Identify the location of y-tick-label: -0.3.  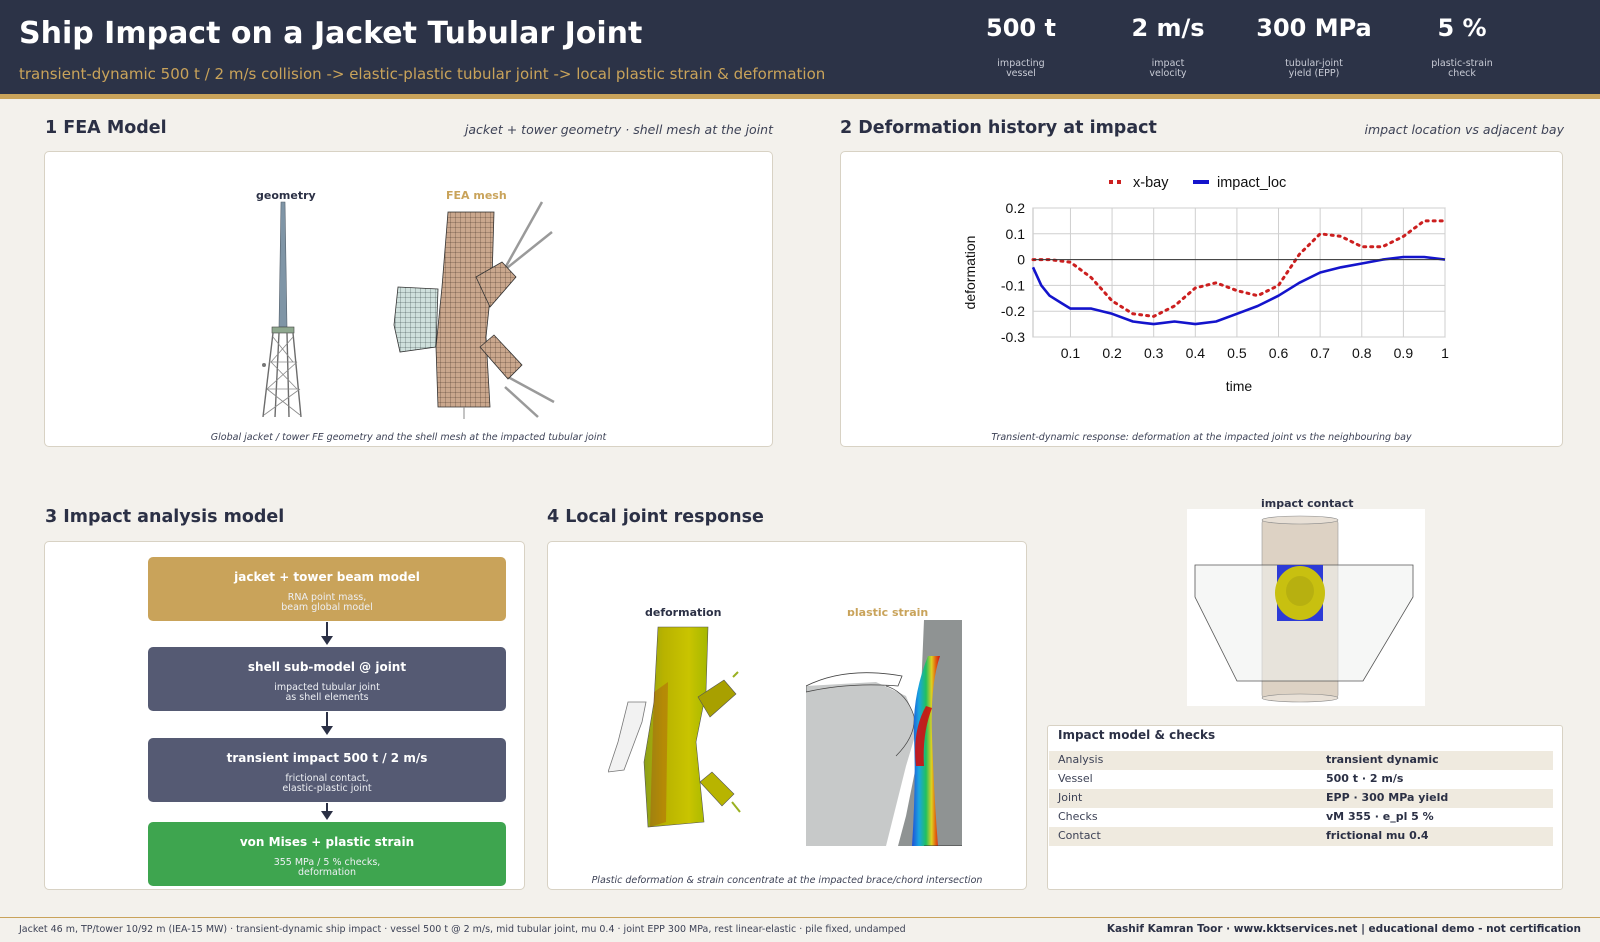
(1013, 337).